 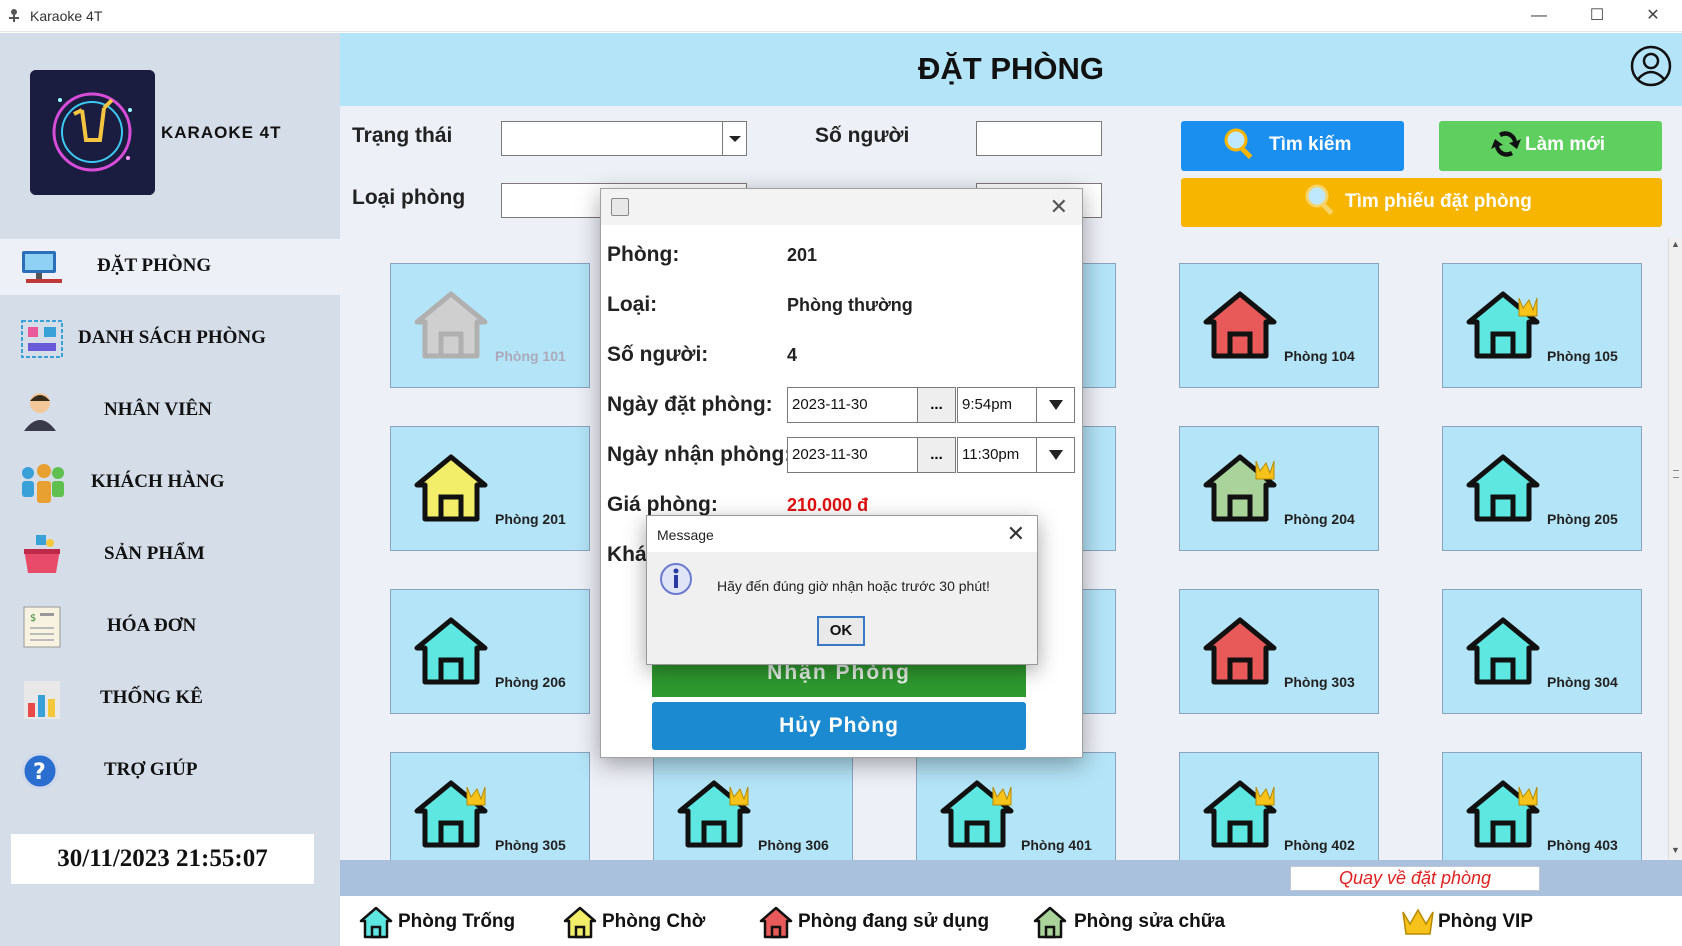 What do you see at coordinates (624, 138) in the screenshot?
I see `status-combo` at bounding box center [624, 138].